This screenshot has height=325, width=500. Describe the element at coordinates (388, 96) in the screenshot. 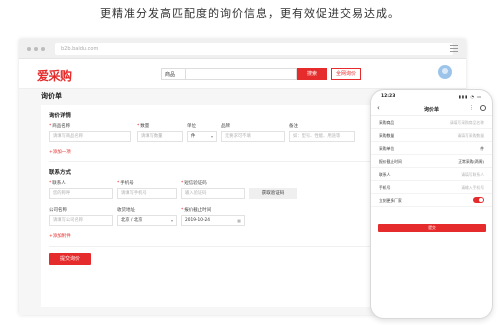

I see `phone-time: 12:23` at that location.